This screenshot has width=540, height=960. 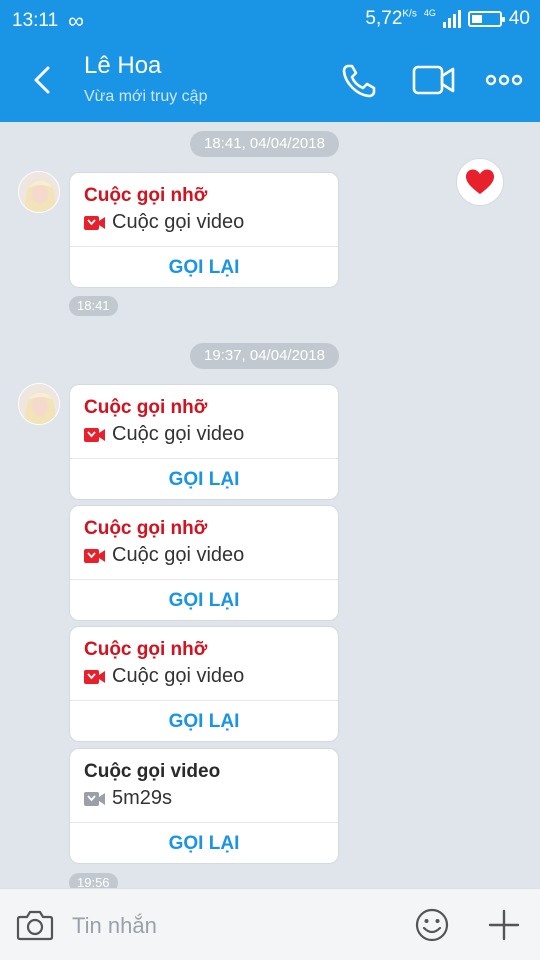 What do you see at coordinates (270, 19) in the screenshot?
I see `status-bar: 13:11 ∞ 5,72K/s 4G 40` at bounding box center [270, 19].